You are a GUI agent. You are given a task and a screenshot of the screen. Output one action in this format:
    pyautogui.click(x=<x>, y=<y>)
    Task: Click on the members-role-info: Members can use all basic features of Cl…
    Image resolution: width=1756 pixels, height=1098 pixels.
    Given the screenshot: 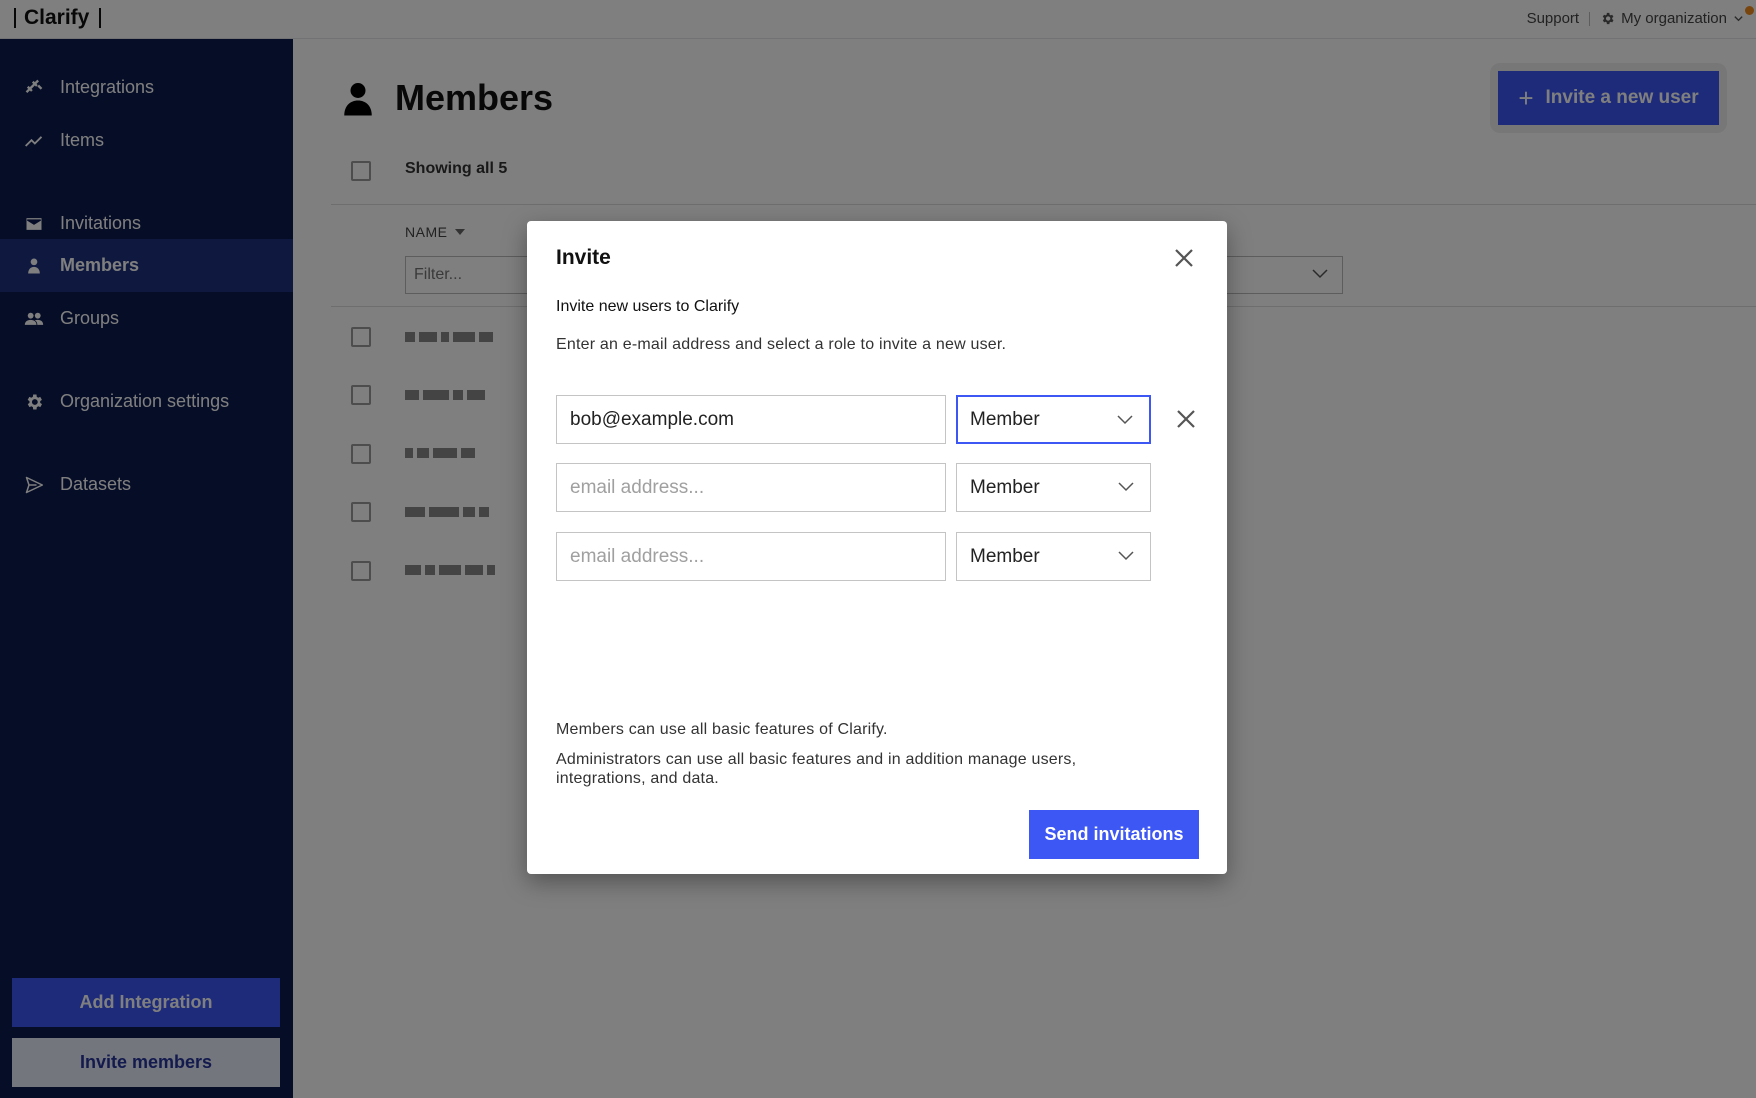 What is the action you would take?
    pyautogui.click(x=722, y=729)
    